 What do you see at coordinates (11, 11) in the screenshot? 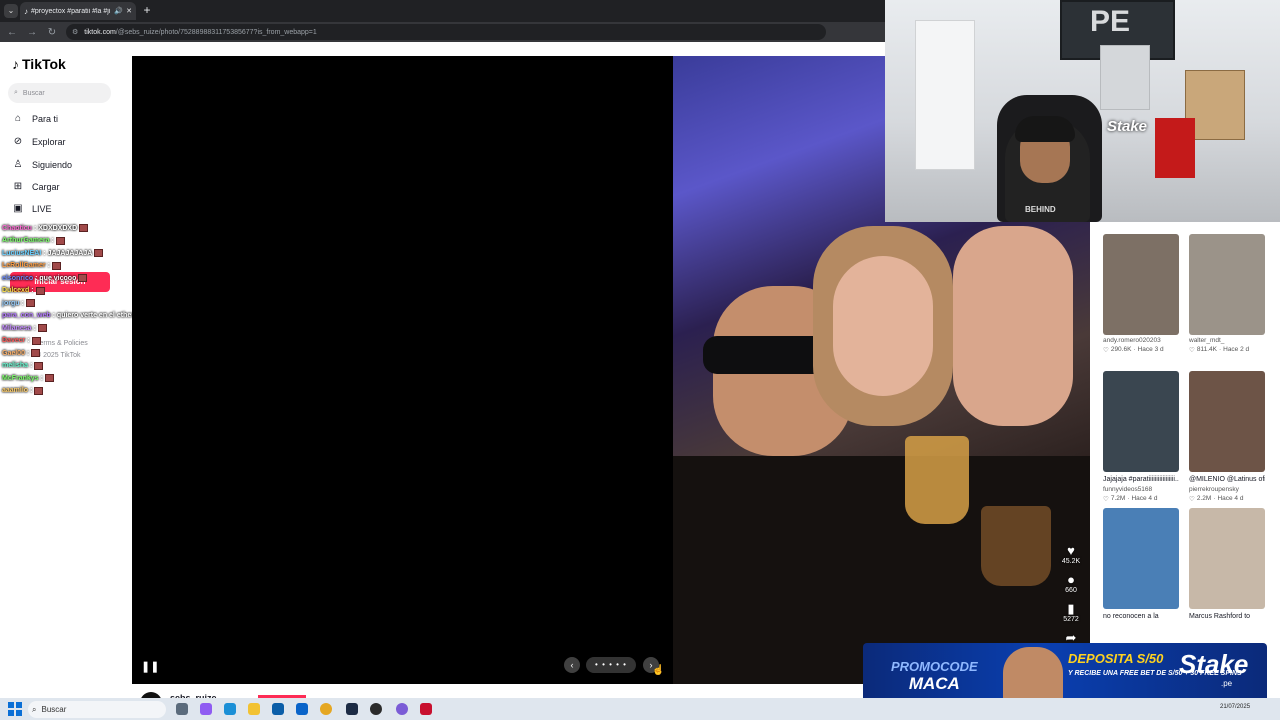
I see `tab-search-icon: ⌄` at bounding box center [11, 11].